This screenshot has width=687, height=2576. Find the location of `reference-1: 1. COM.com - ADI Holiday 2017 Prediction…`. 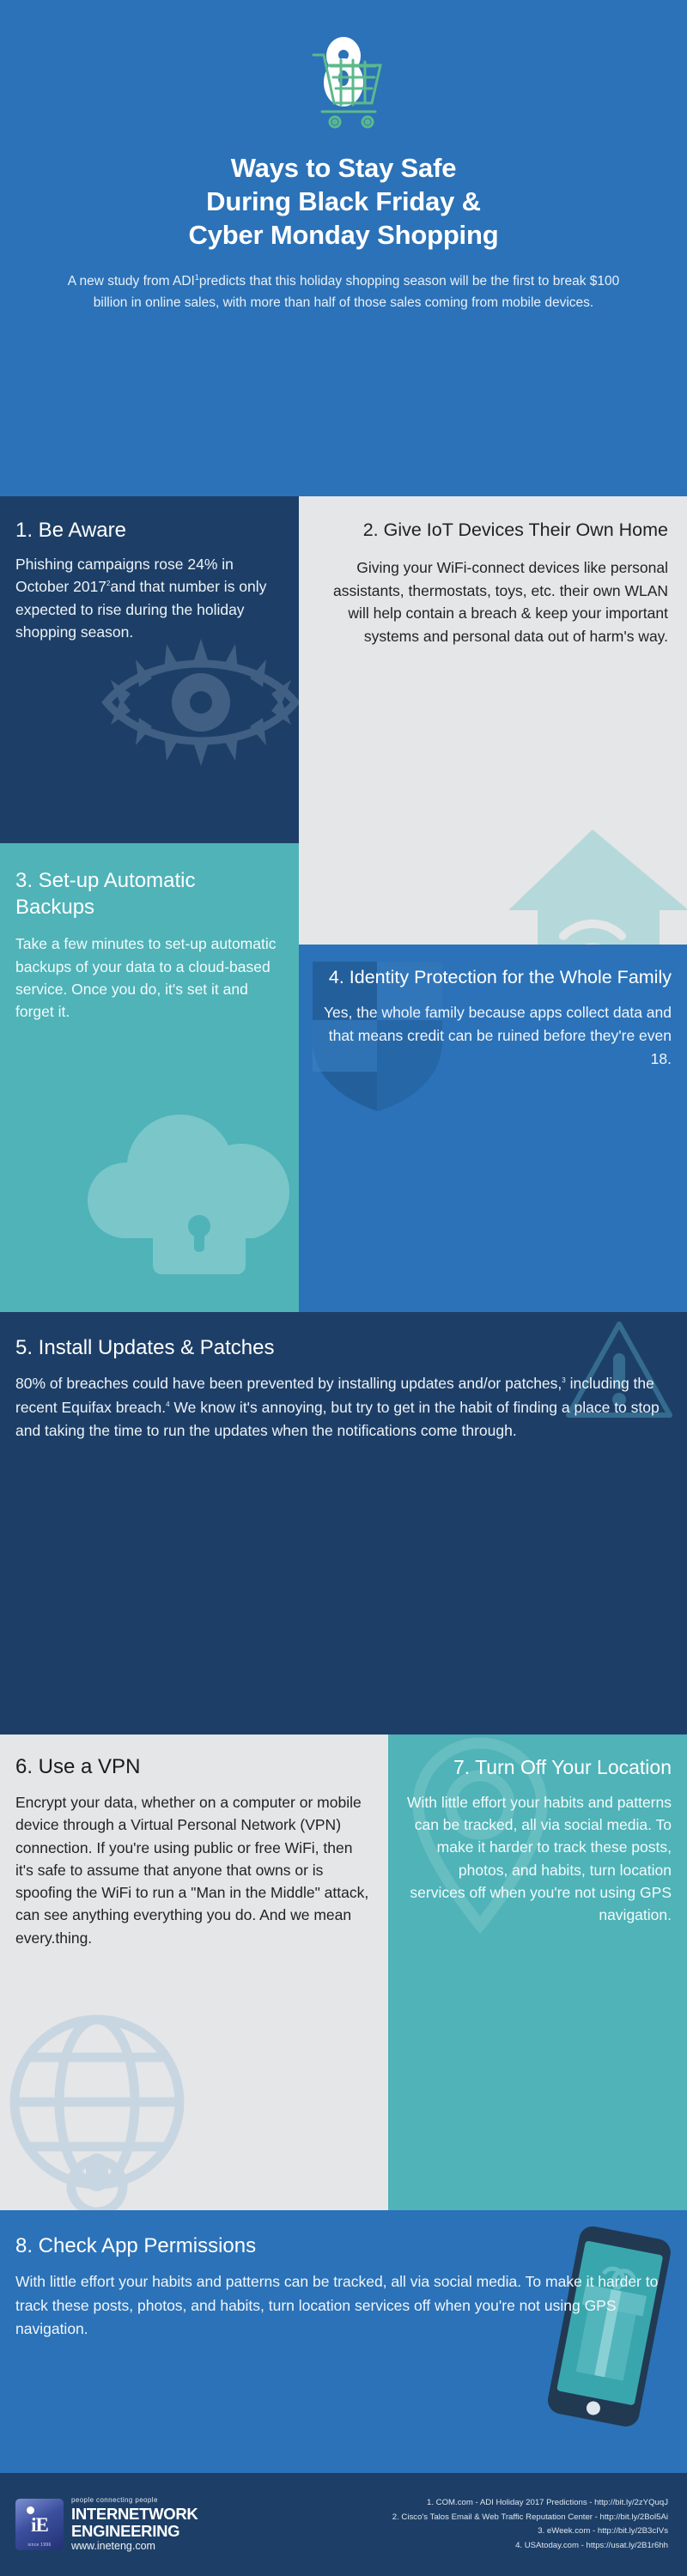

reference-1: 1. COM.com - ADI Holiday 2017 Prediction… is located at coordinates (530, 2503).